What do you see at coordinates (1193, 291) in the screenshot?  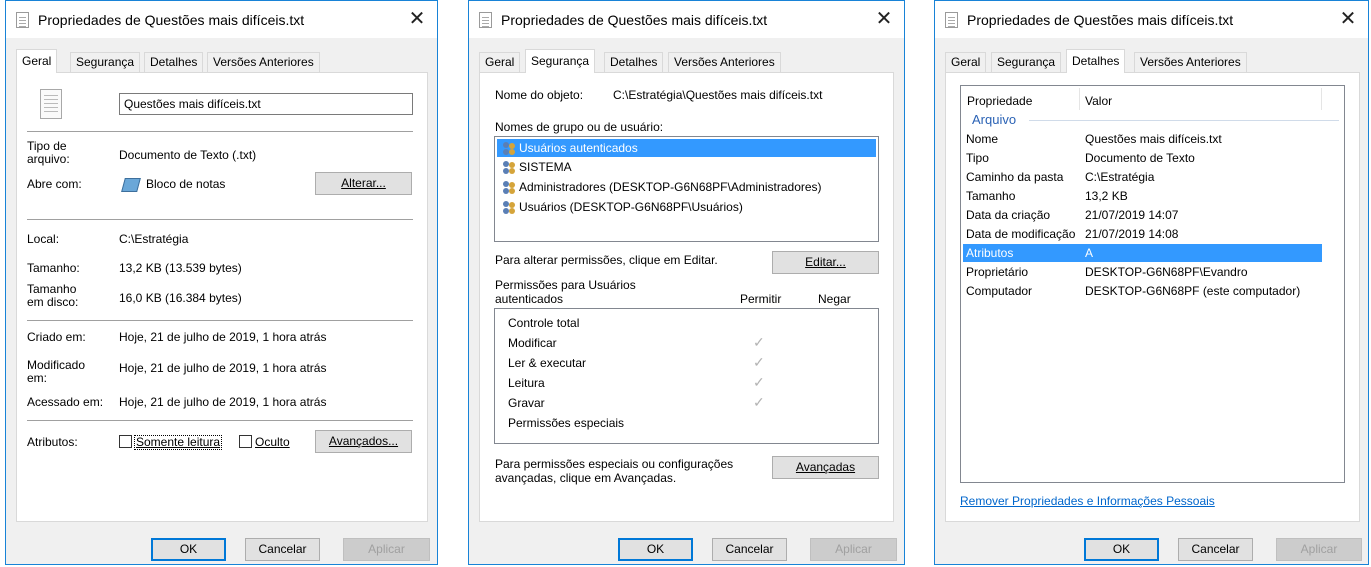 I see `detail-value: DESKTOP-G6N68PF (este computador)` at bounding box center [1193, 291].